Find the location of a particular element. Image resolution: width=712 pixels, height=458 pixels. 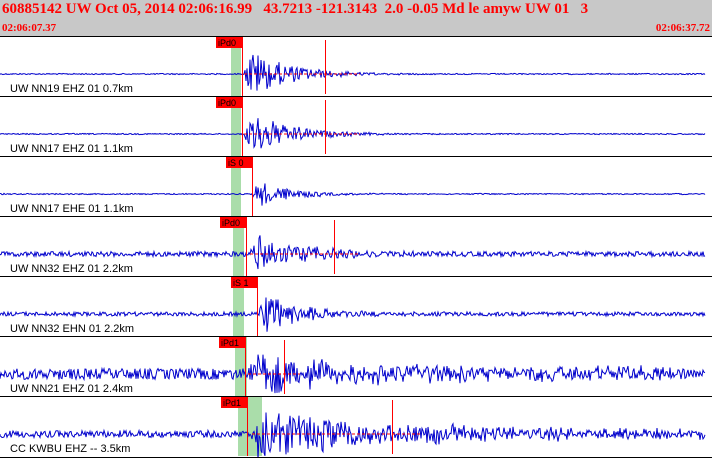

pick-label: iS 1 is located at coordinates (241, 283).